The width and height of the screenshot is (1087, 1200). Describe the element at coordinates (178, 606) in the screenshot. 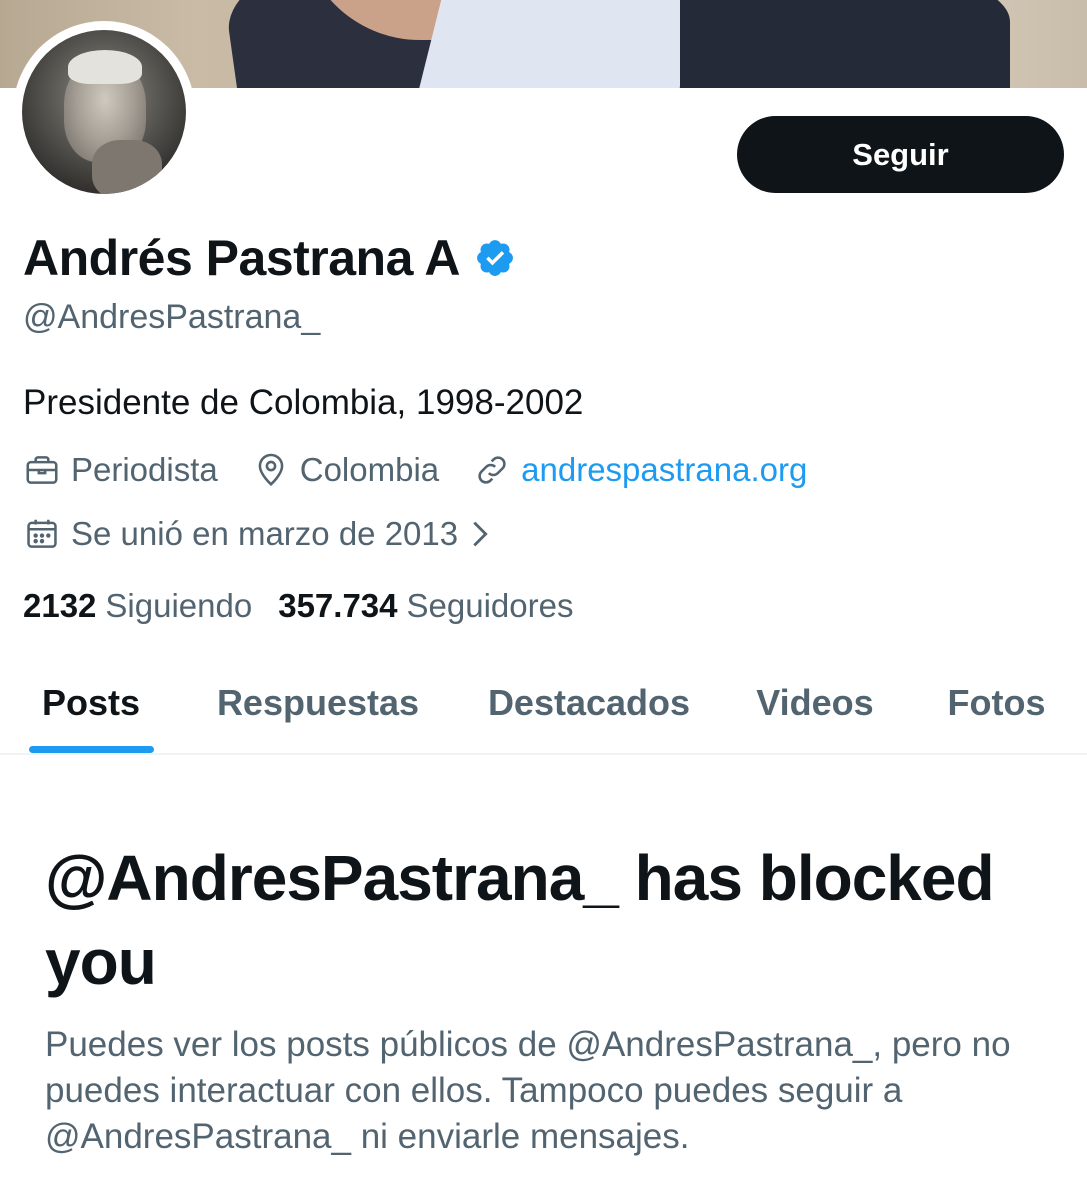

I see `following-label: Siguiendo` at that location.